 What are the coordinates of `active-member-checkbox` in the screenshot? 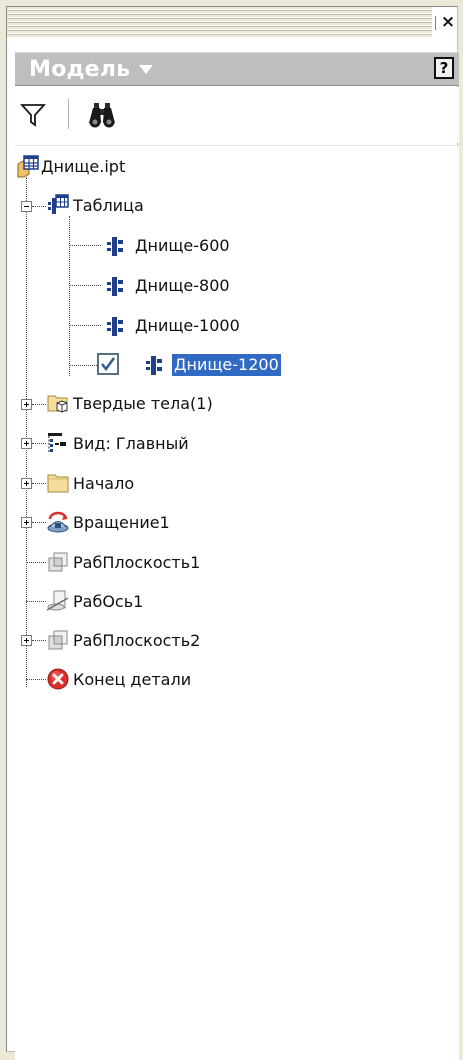 It's located at (108, 364).